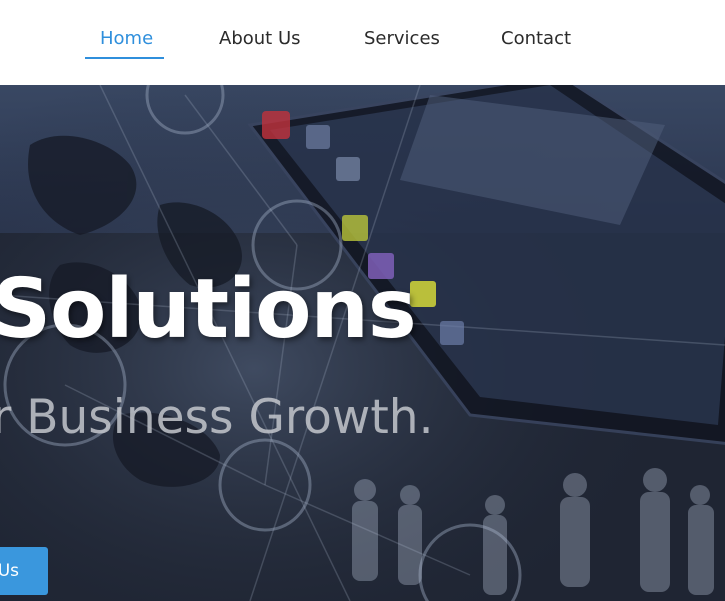  Describe the element at coordinates (9, 571) in the screenshot. I see `hero-button-label: Us` at that location.